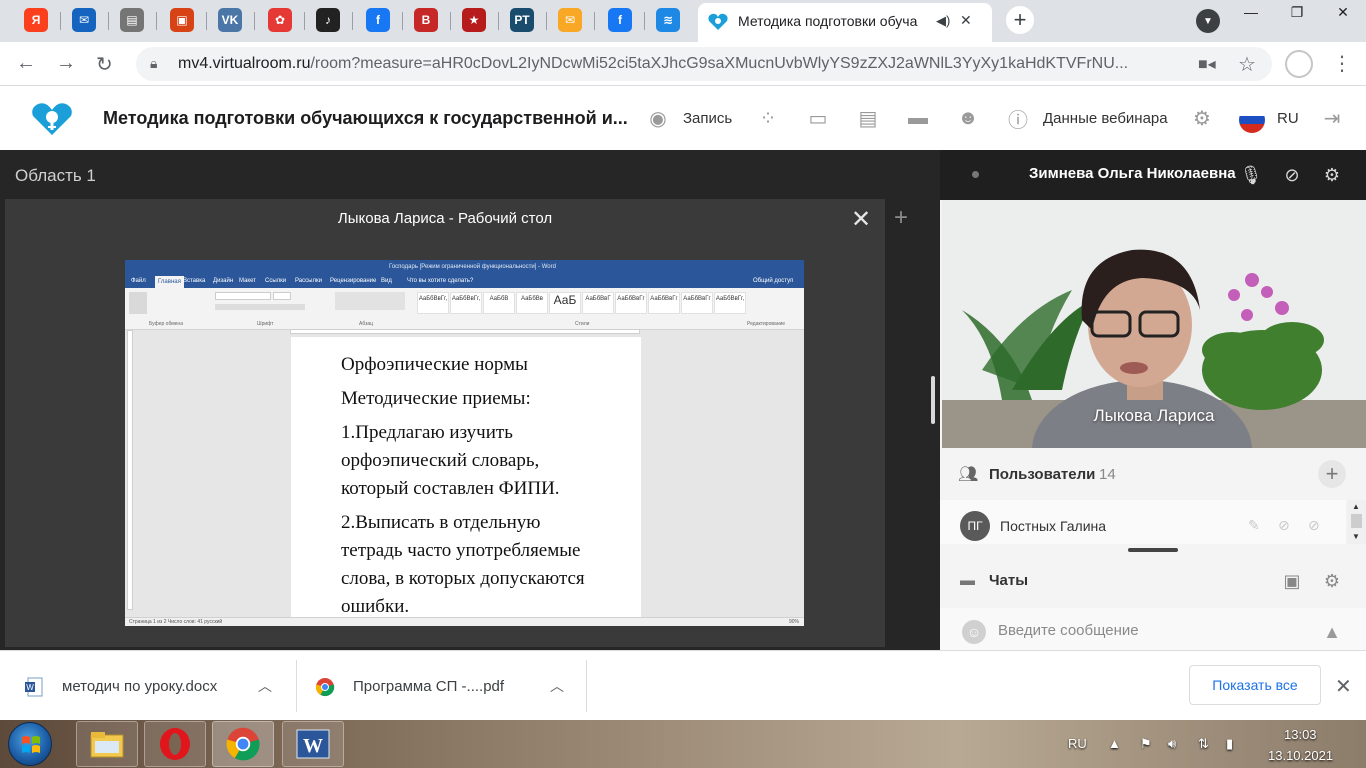  What do you see at coordinates (1332, 581) in the screenshot?
I see `chat-settings-icon: ⚙` at bounding box center [1332, 581].